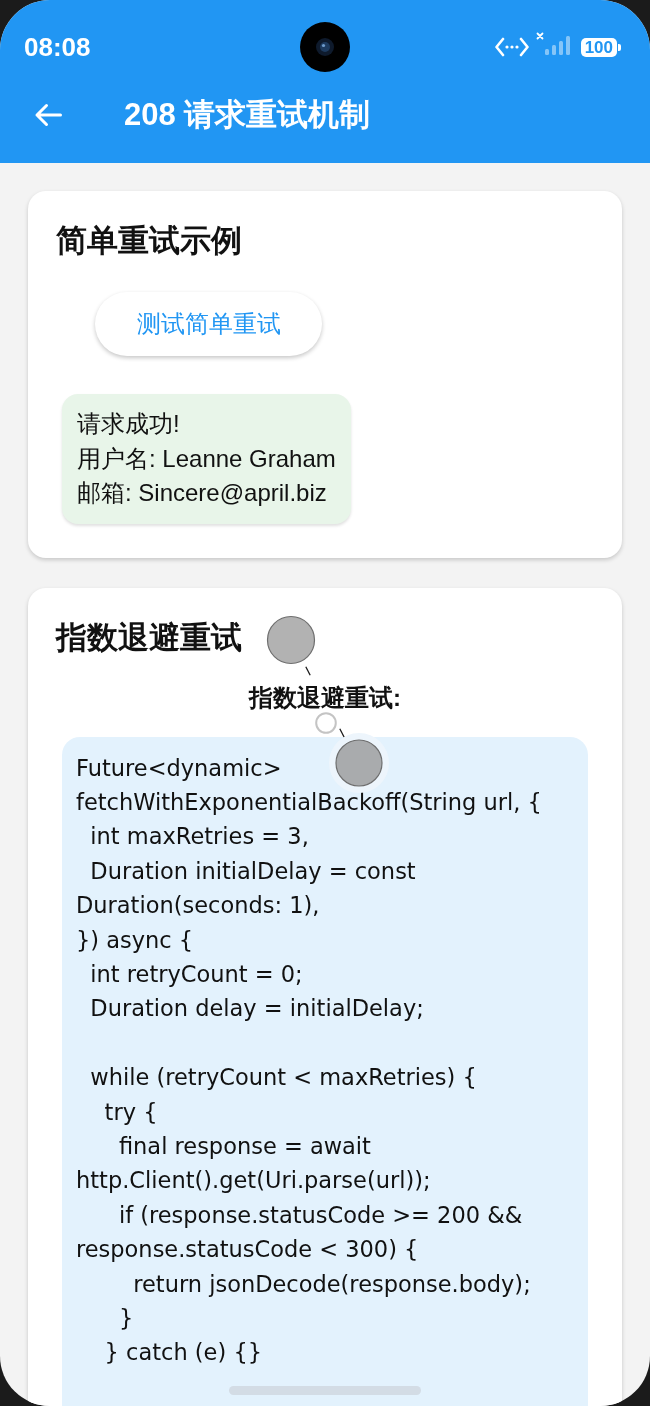 The image size is (650, 1406). Describe the element at coordinates (149, 637) in the screenshot. I see `card-title: 指数退避重试` at that location.